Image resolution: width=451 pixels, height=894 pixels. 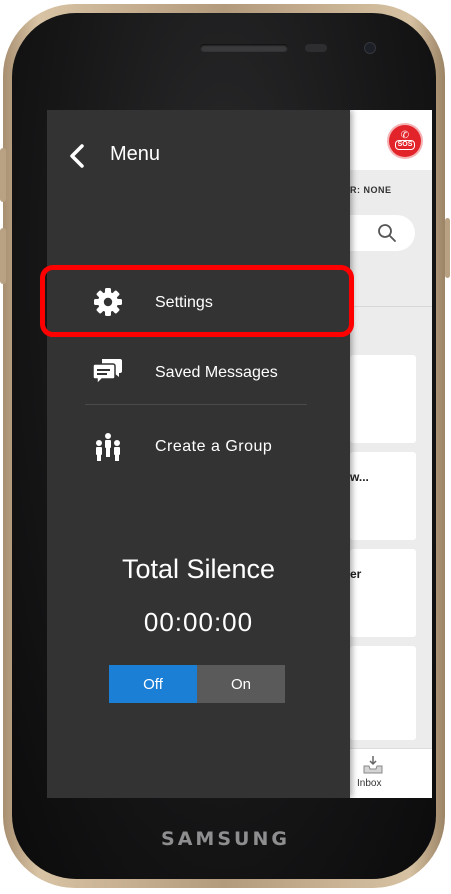 I want to click on menu-item-create-group: Create a Group, so click(x=198, y=446).